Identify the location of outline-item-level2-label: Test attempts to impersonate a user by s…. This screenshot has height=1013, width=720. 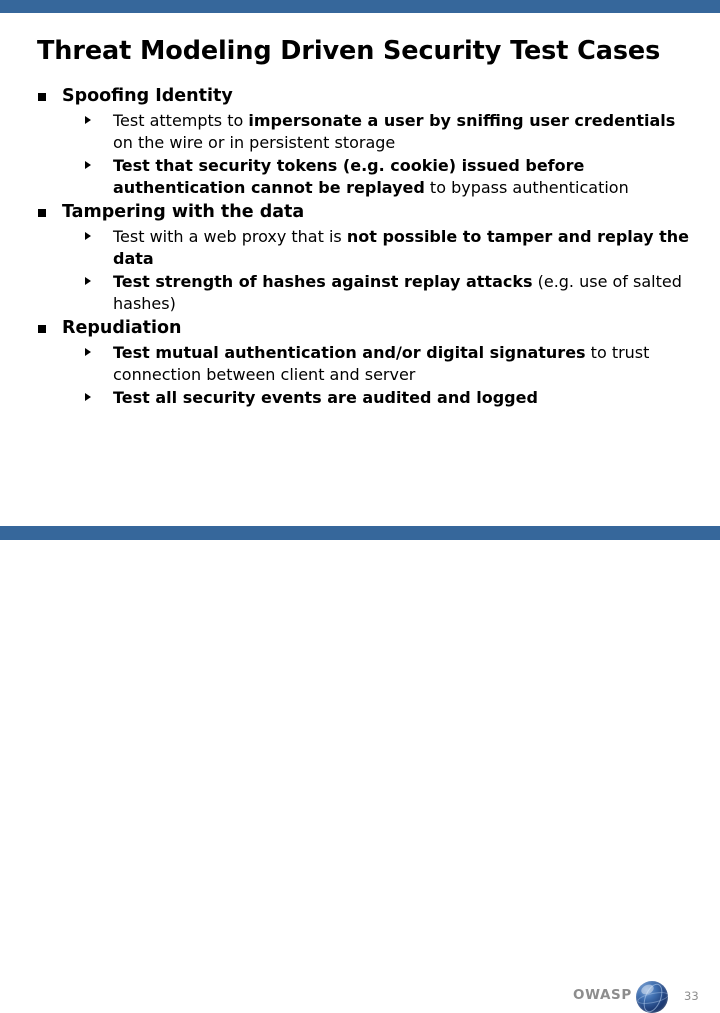
(404, 131).